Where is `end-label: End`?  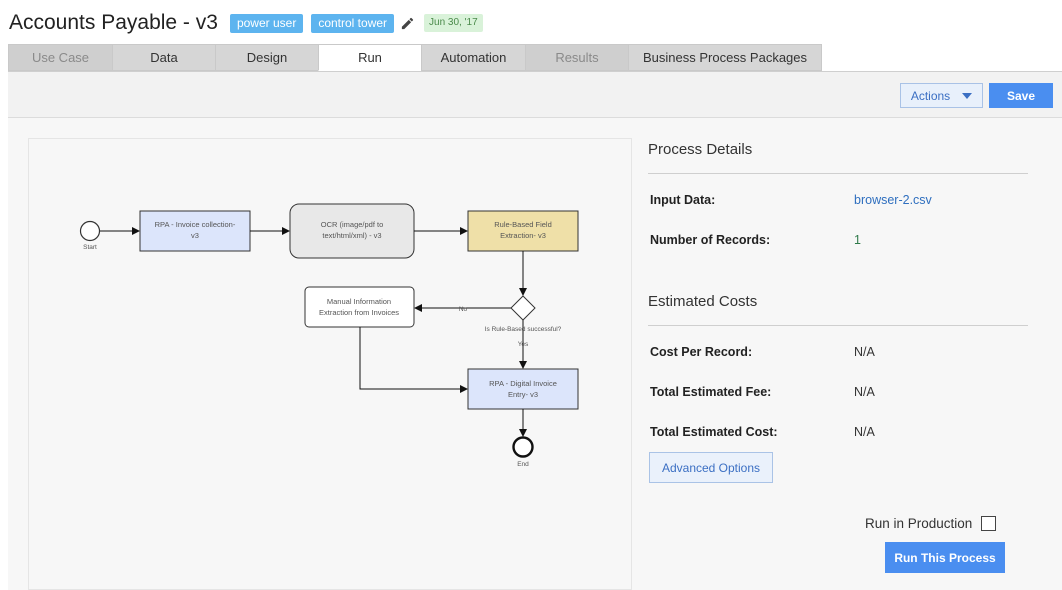 end-label: End is located at coordinates (523, 464).